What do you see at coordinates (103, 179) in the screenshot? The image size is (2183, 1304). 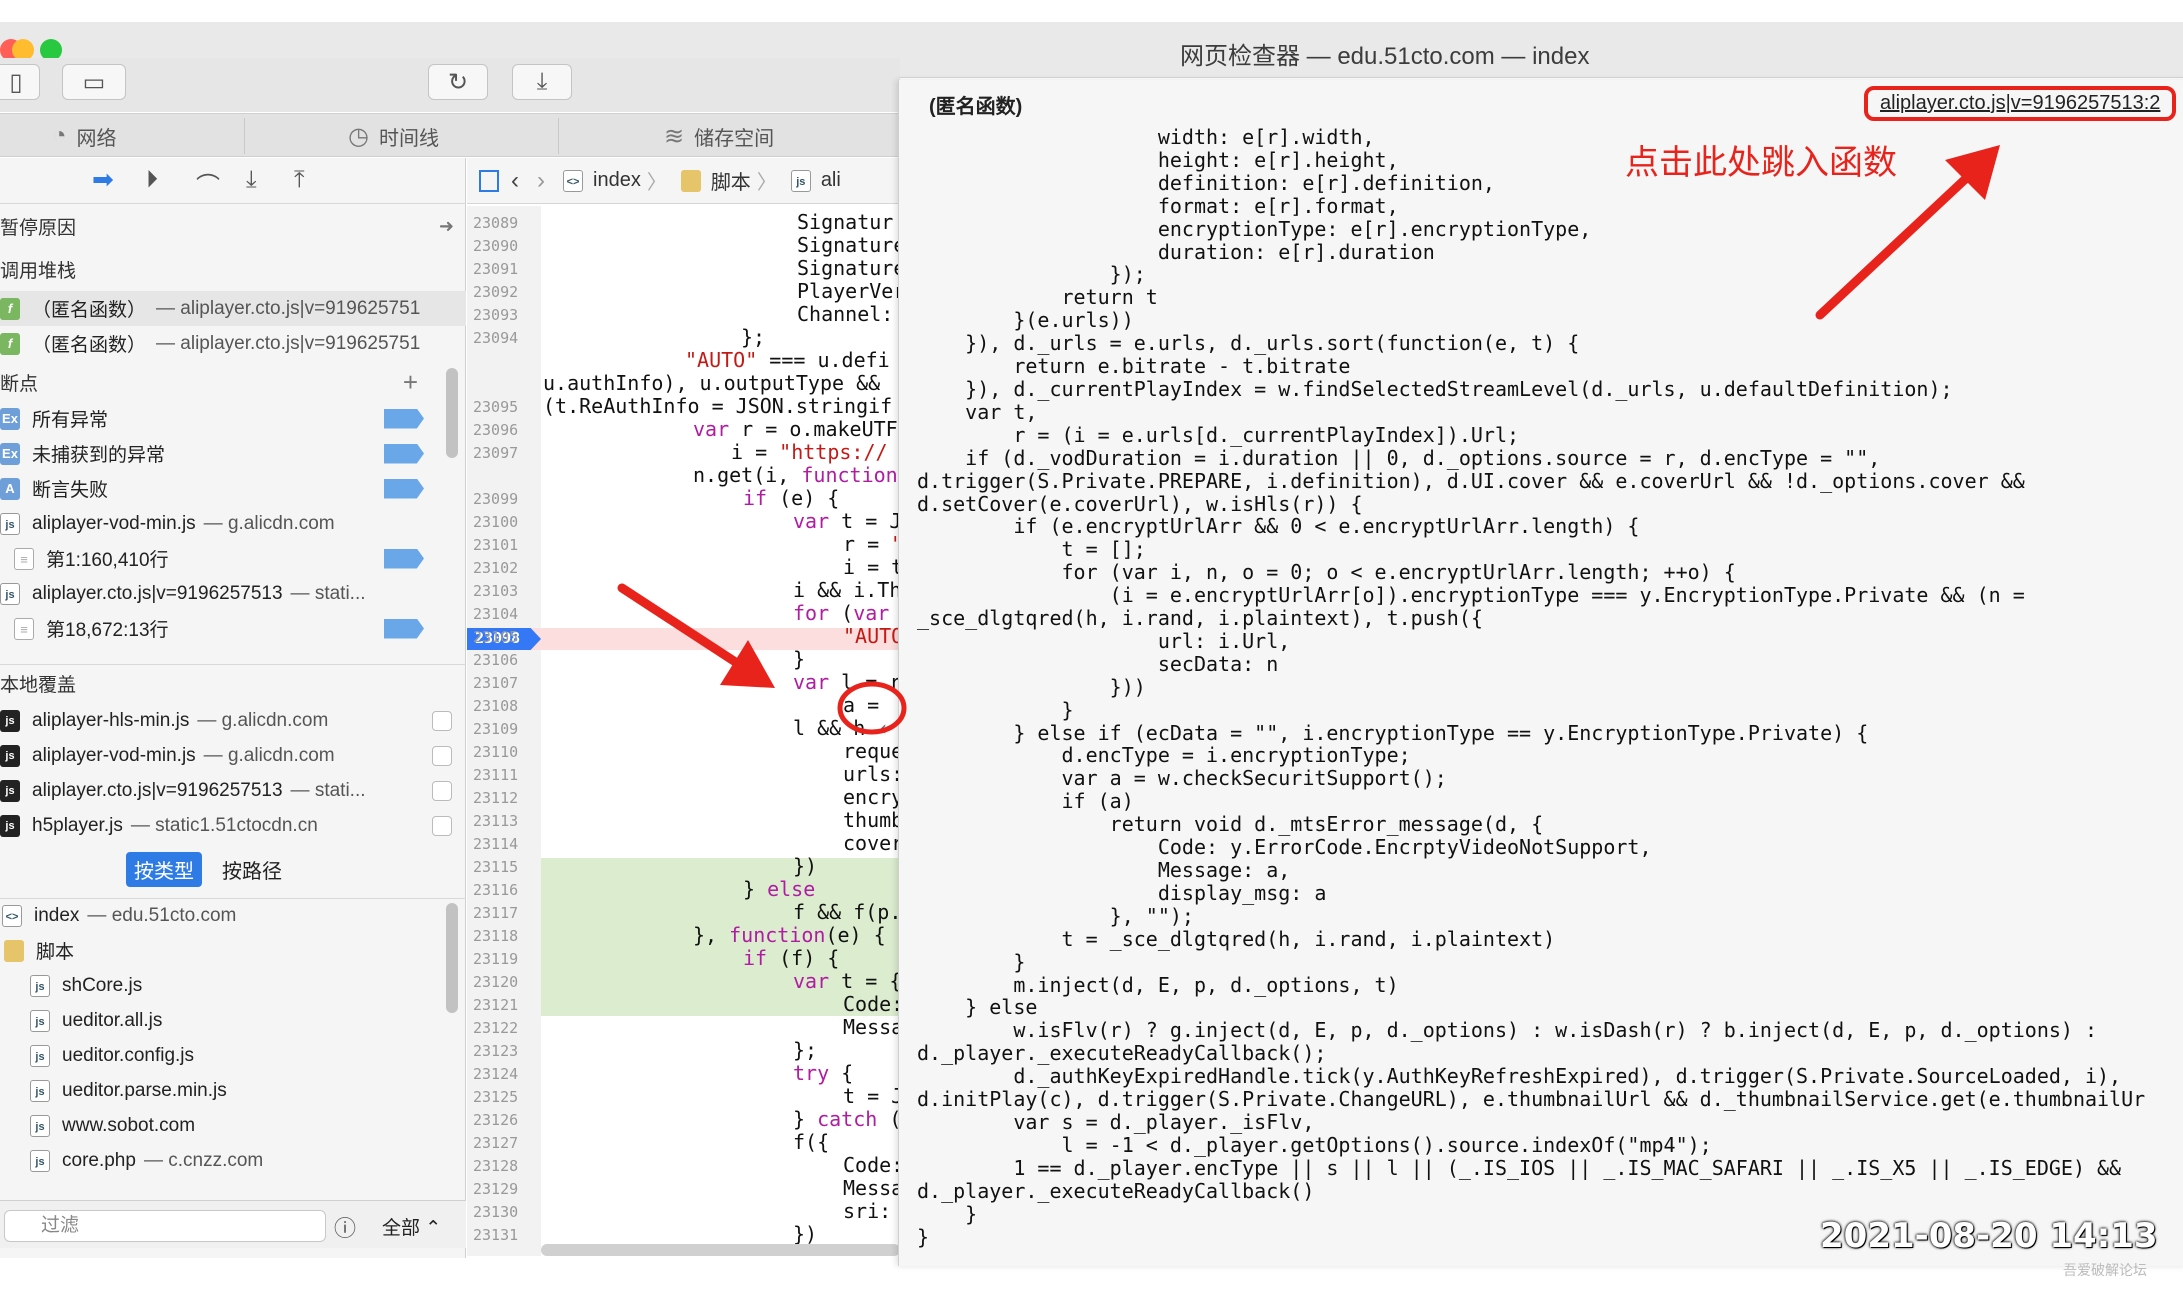 I see `breakpoints-toggle-icon: ➡` at bounding box center [103, 179].